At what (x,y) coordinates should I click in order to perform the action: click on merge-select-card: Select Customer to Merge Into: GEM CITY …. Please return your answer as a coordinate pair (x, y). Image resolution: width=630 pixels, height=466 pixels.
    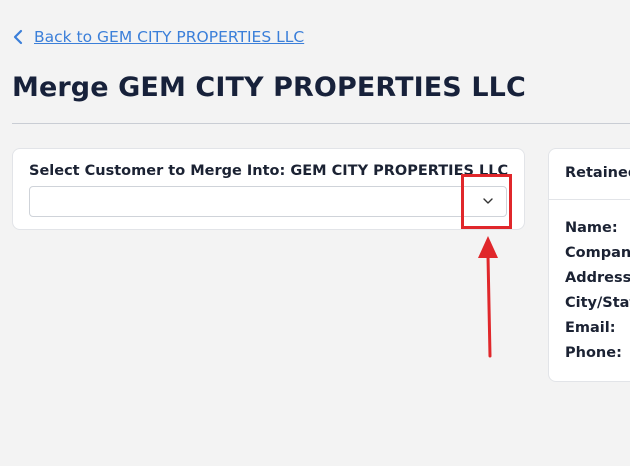
    Looking at the image, I should click on (268, 189).